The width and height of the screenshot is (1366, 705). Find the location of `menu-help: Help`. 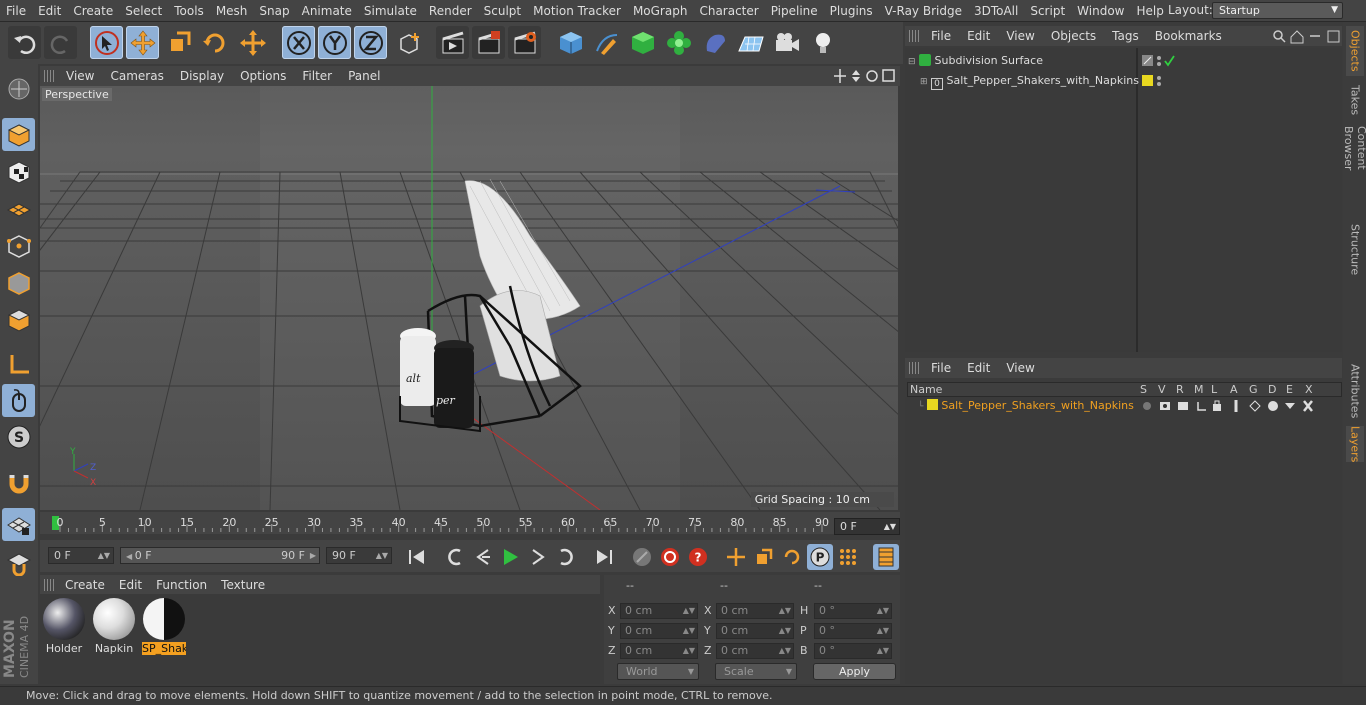

menu-help: Help is located at coordinates (1149, 11).